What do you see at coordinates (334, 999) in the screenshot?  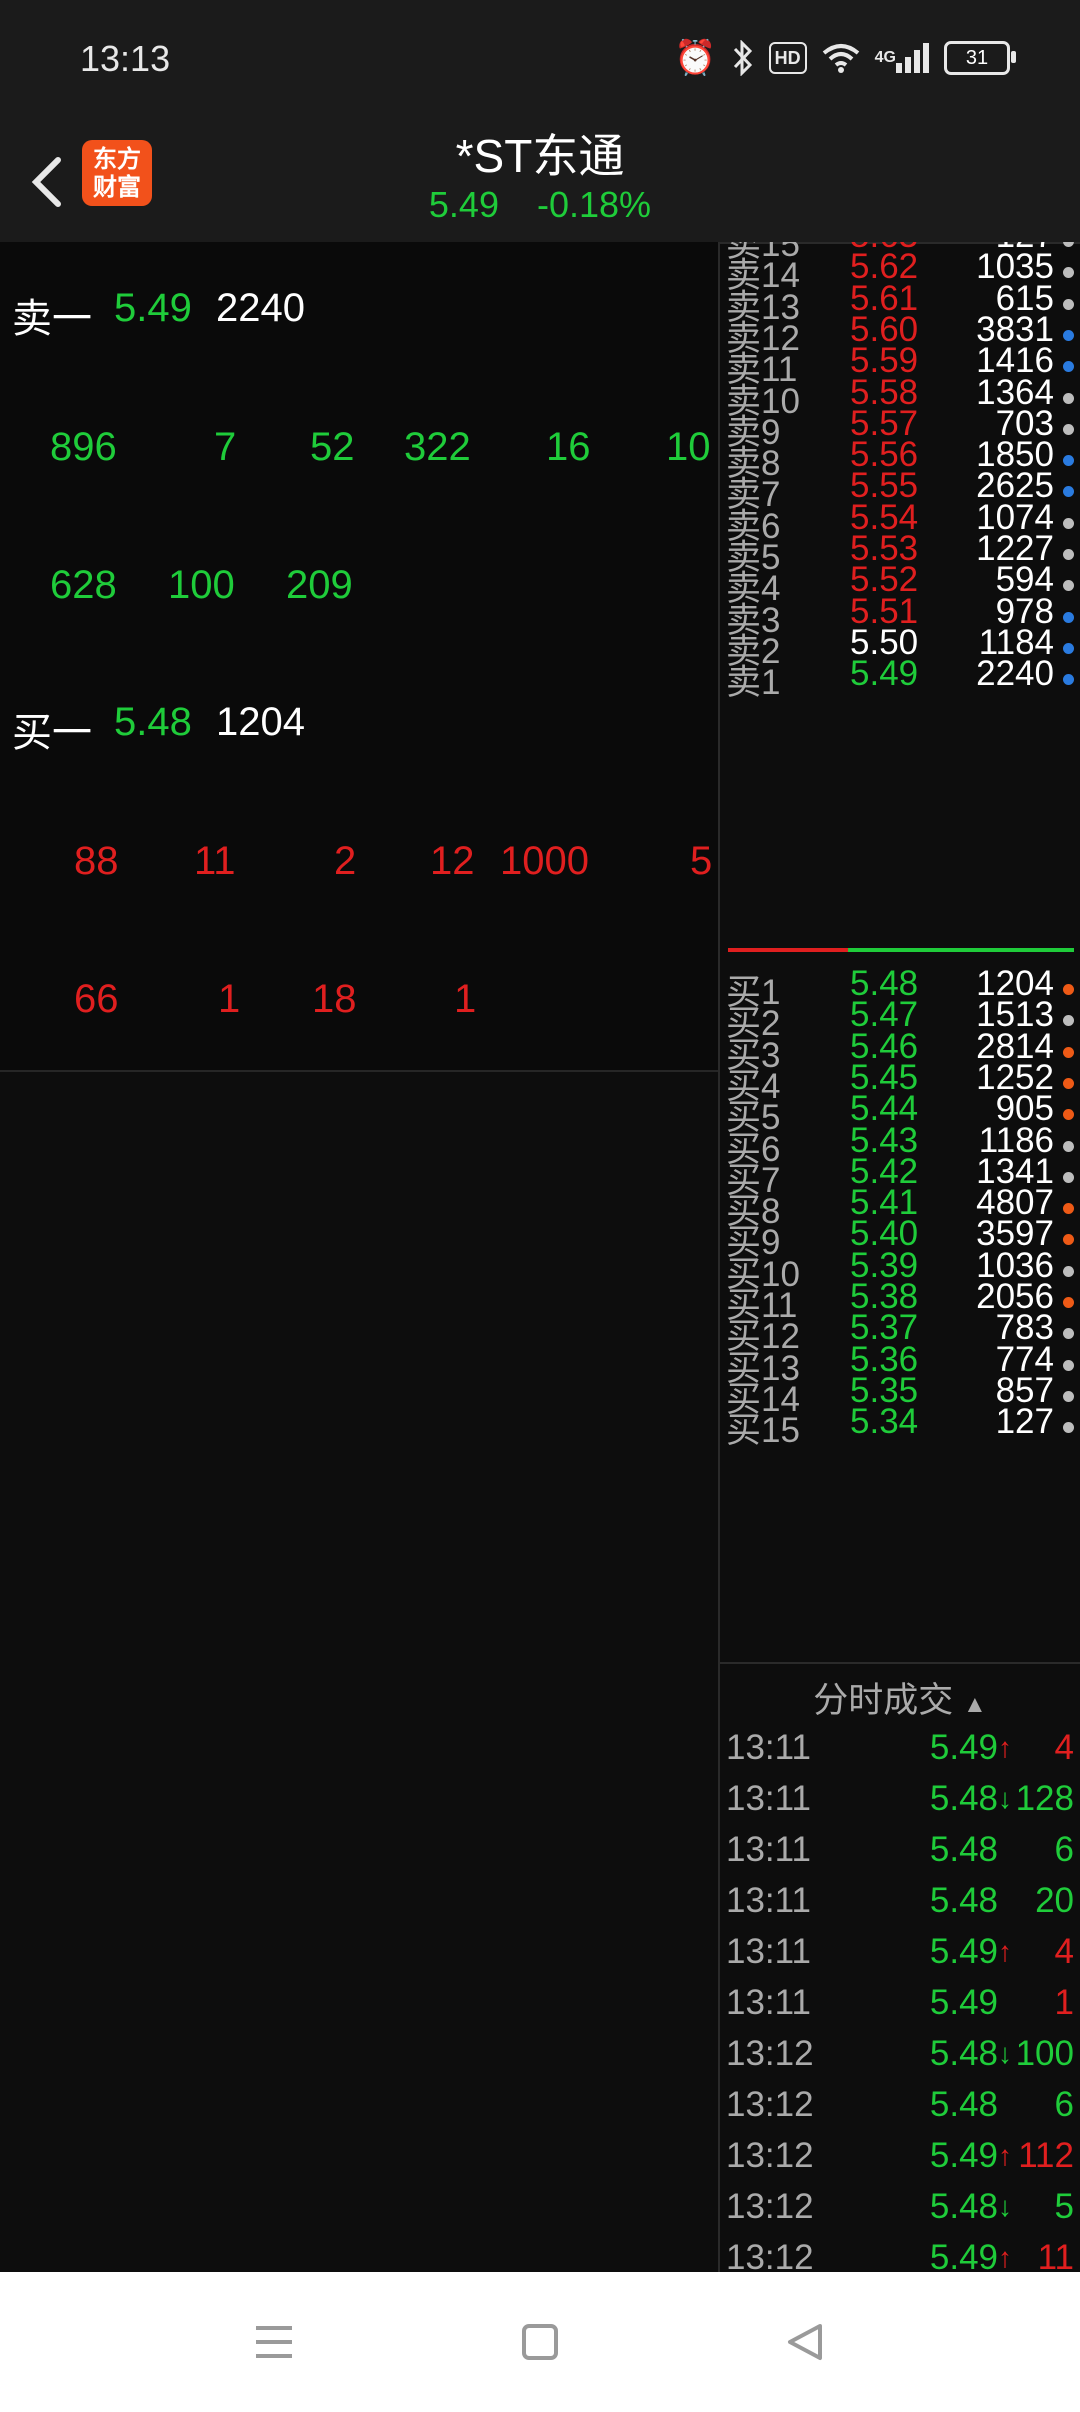 I see `order-cell: 18` at bounding box center [334, 999].